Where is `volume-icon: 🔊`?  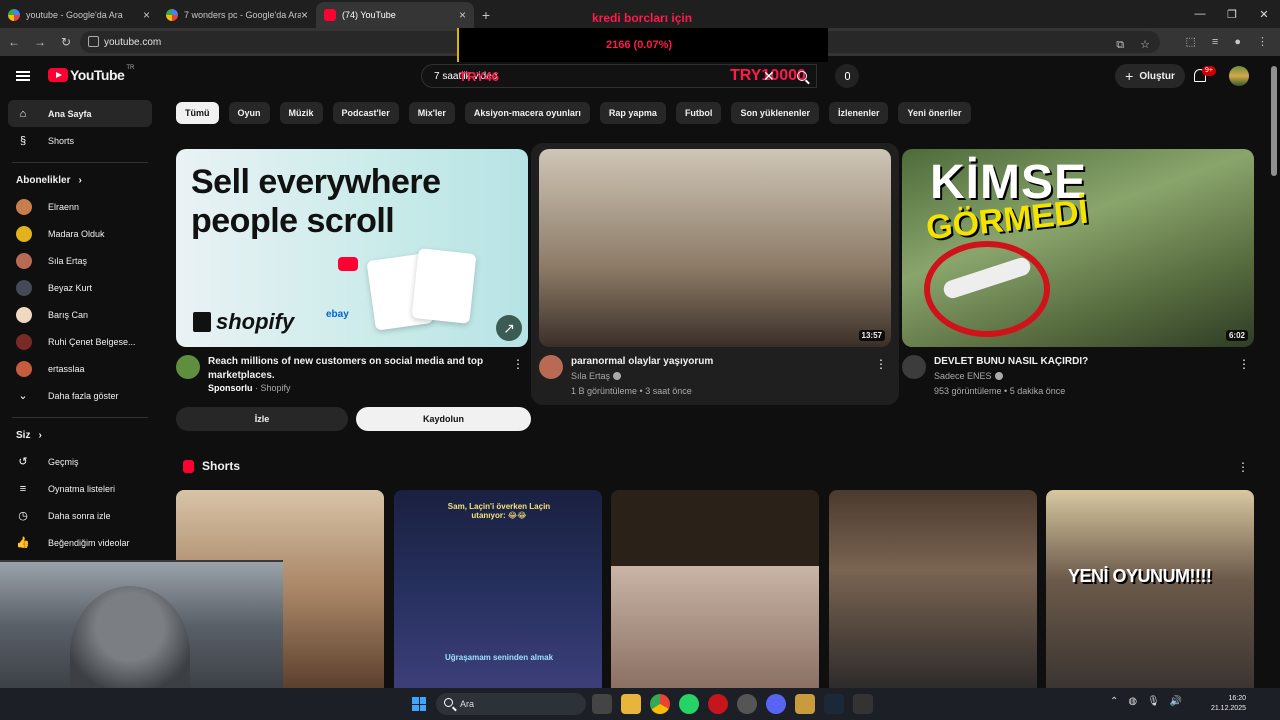 volume-icon: 🔊 is located at coordinates (1176, 701).